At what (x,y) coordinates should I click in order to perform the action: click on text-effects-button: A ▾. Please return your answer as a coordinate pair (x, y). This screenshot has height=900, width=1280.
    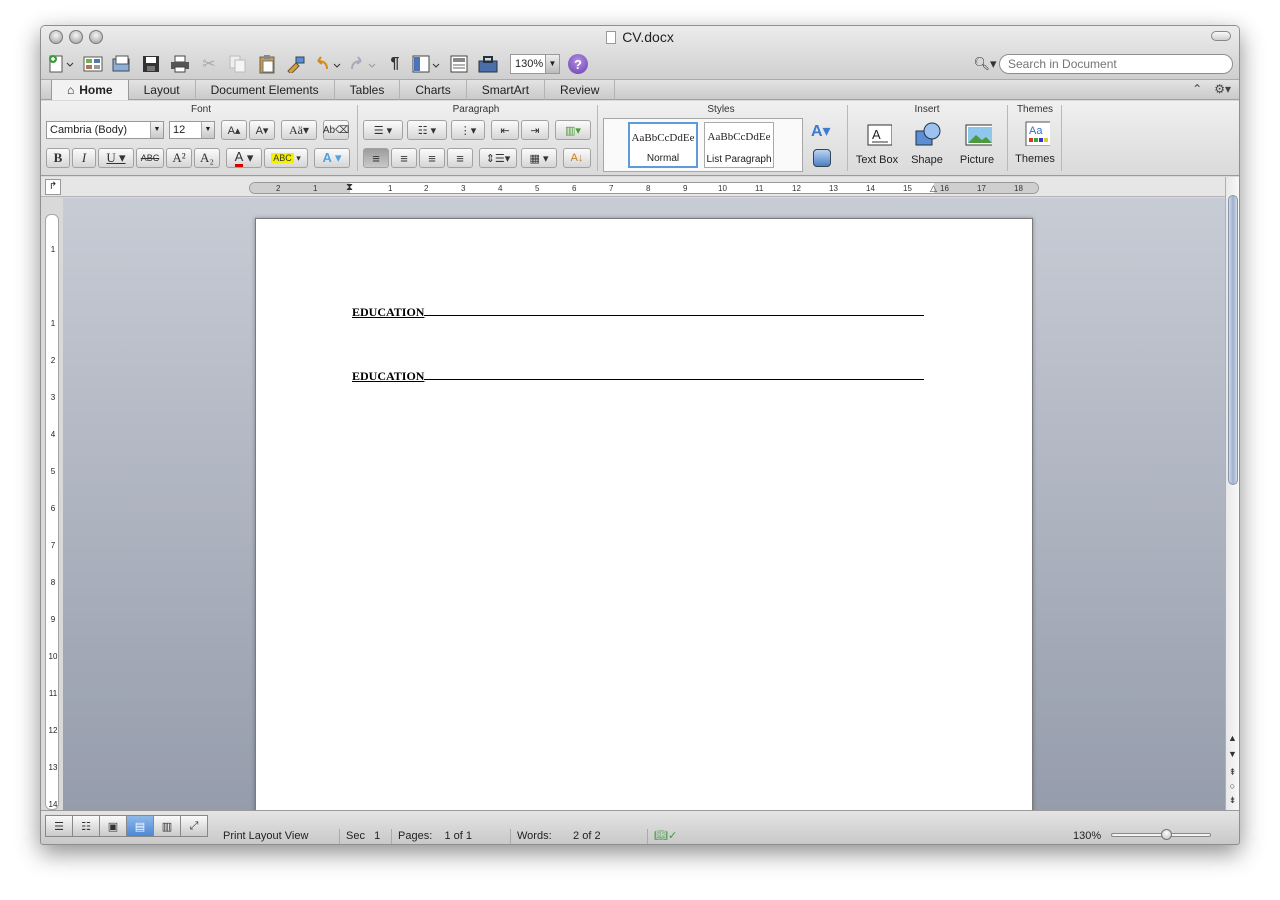
    Looking at the image, I should click on (332, 158).